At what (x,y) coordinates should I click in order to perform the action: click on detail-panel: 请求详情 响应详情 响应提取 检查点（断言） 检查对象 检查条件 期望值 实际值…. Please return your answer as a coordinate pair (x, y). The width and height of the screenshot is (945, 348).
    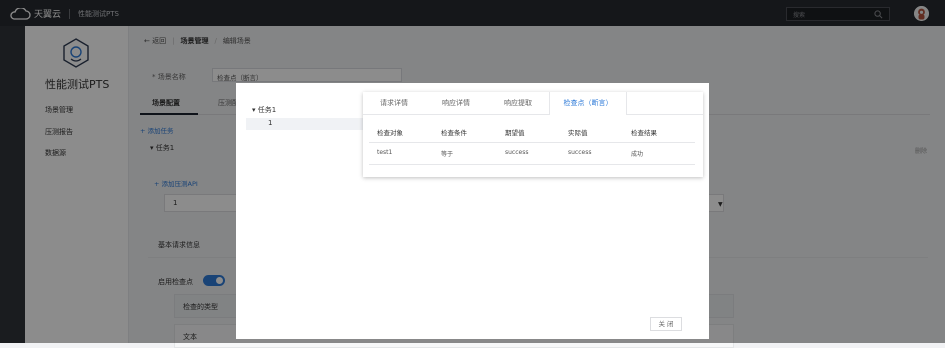
    Looking at the image, I should click on (533, 134).